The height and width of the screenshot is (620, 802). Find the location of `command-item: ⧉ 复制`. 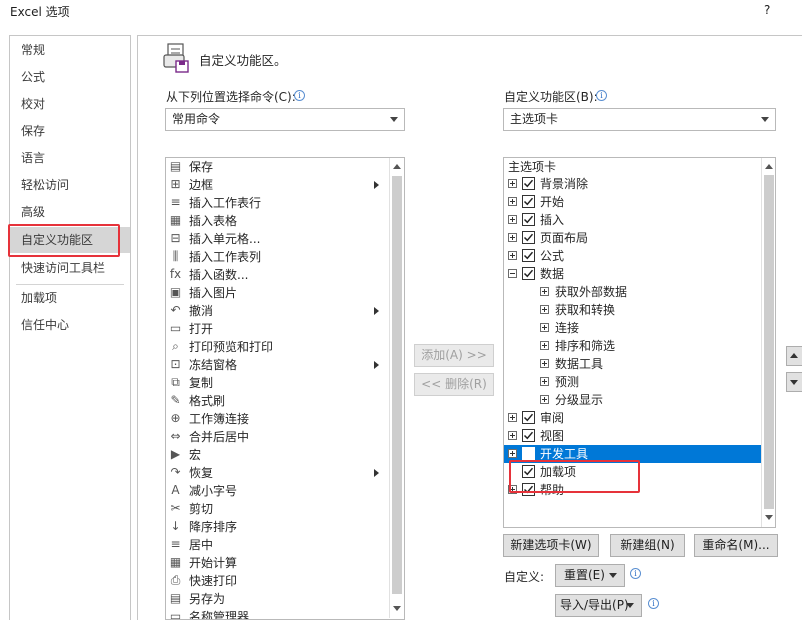

command-item: ⧉ 复制 is located at coordinates (278, 383).